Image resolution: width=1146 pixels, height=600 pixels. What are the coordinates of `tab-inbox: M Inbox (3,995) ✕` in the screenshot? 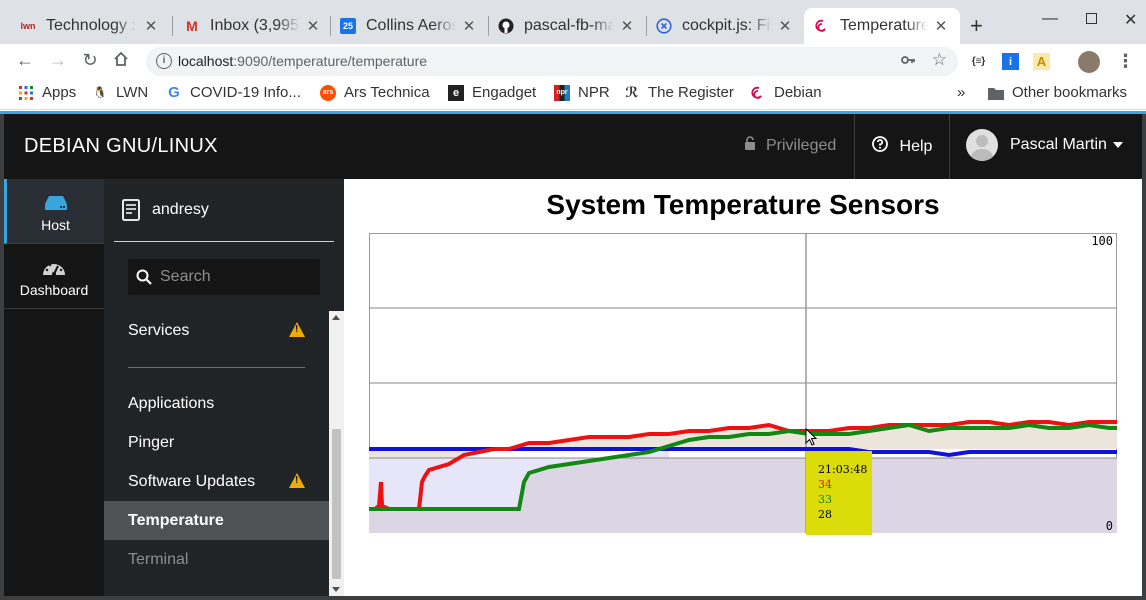 It's located at (253, 26).